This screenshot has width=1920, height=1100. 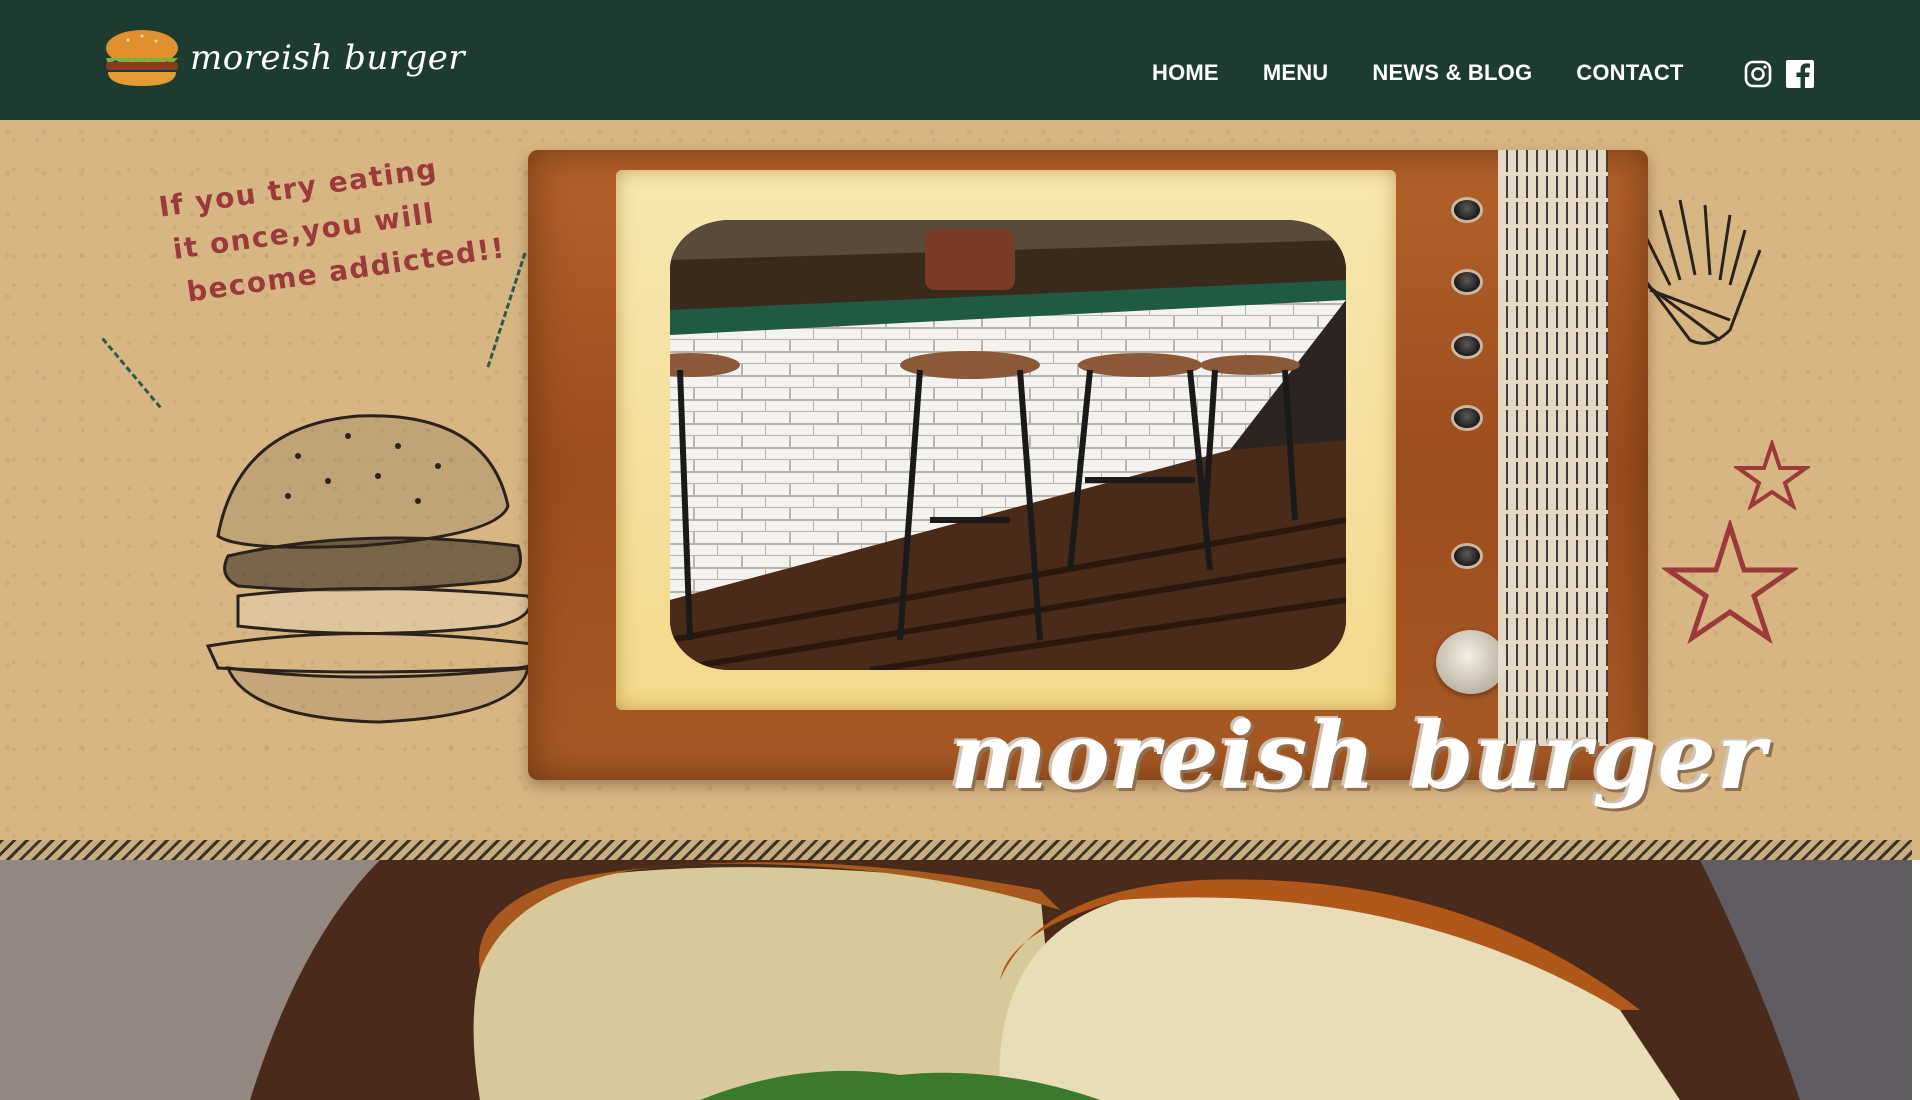 I want to click on burger-sketch-illustration, so click(x=378, y=566).